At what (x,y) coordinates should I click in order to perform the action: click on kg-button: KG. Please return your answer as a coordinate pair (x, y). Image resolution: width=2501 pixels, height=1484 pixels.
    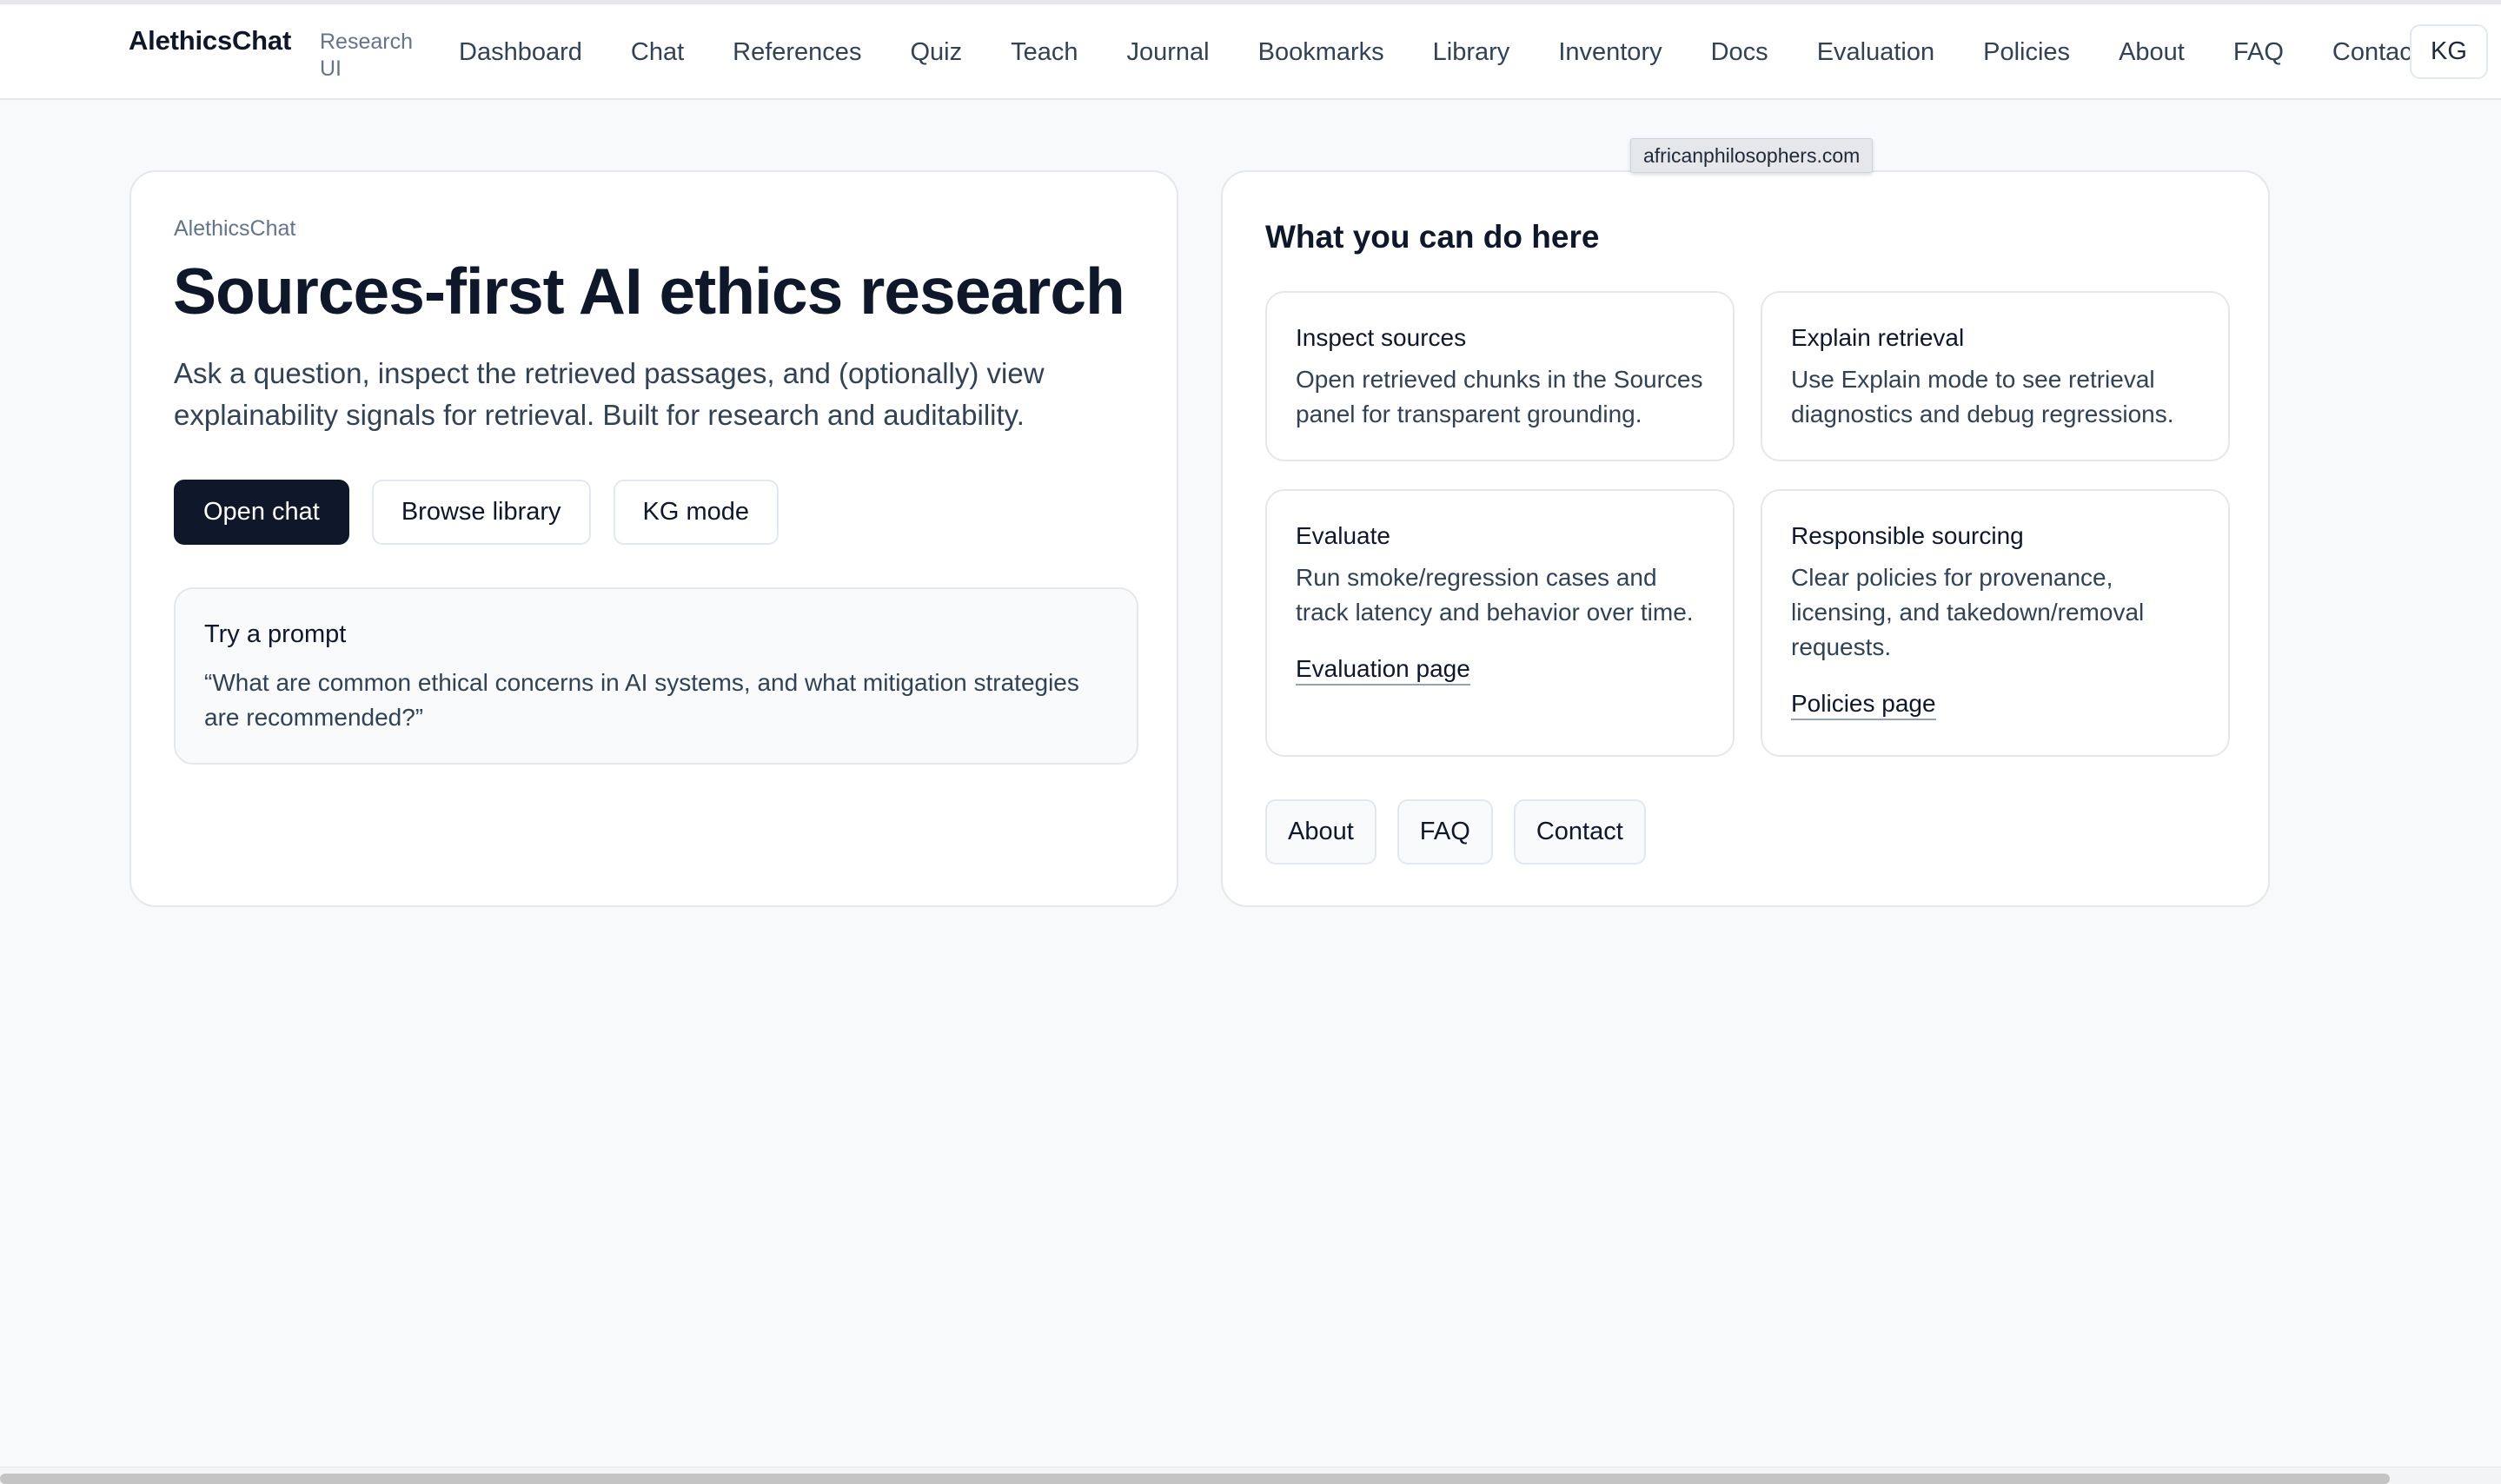
    Looking at the image, I should click on (2449, 51).